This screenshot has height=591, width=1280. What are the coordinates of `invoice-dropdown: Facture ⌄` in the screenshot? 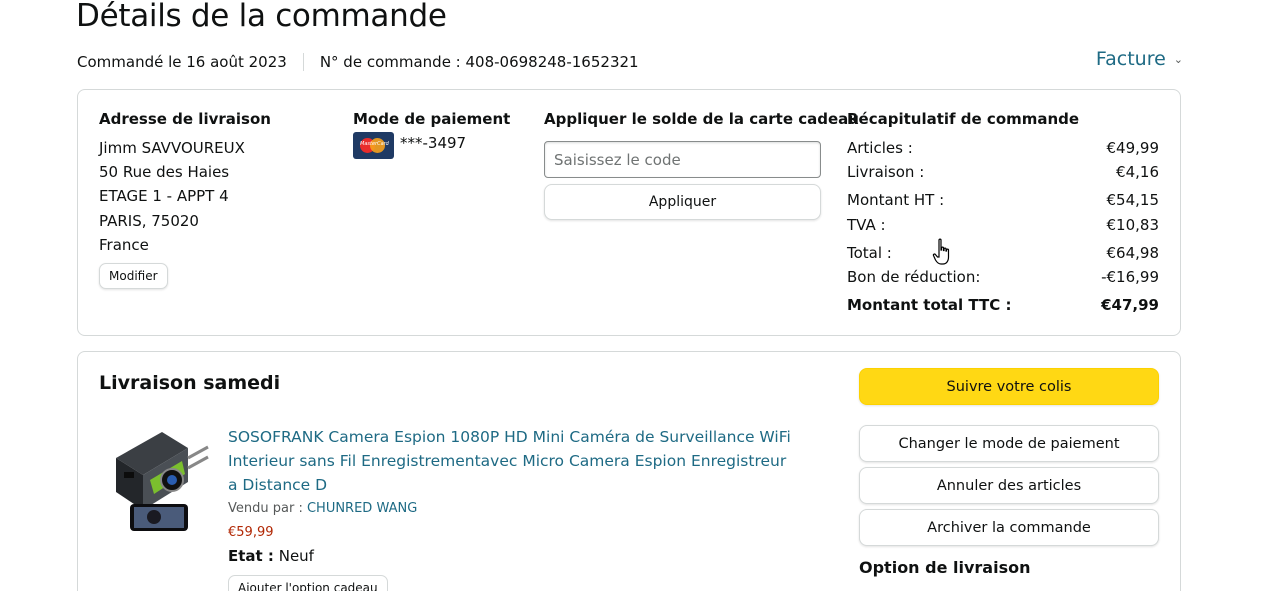 It's located at (1139, 59).